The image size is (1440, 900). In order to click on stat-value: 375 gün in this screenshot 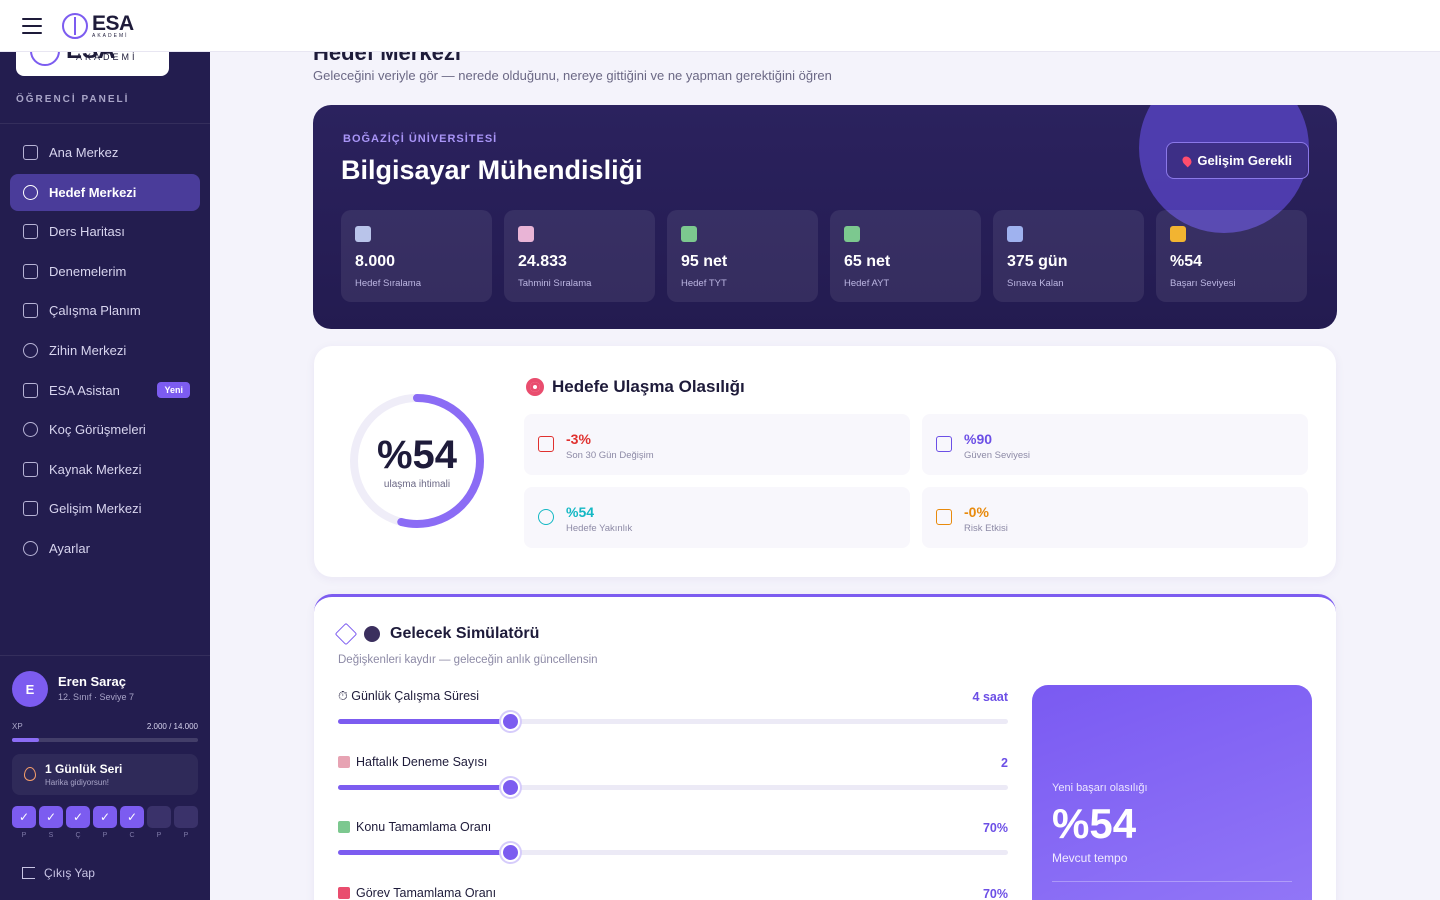, I will do `click(1037, 261)`.